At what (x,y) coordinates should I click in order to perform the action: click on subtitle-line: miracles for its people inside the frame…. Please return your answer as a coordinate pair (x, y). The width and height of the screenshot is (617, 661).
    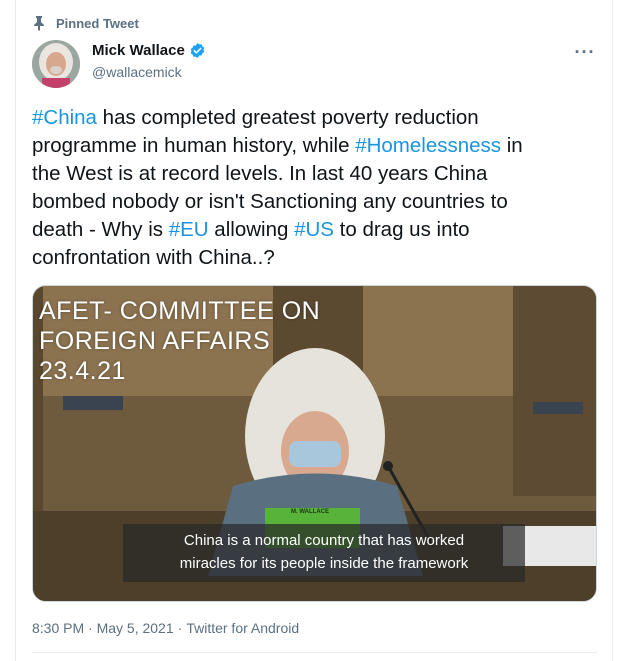
    Looking at the image, I should click on (324, 563).